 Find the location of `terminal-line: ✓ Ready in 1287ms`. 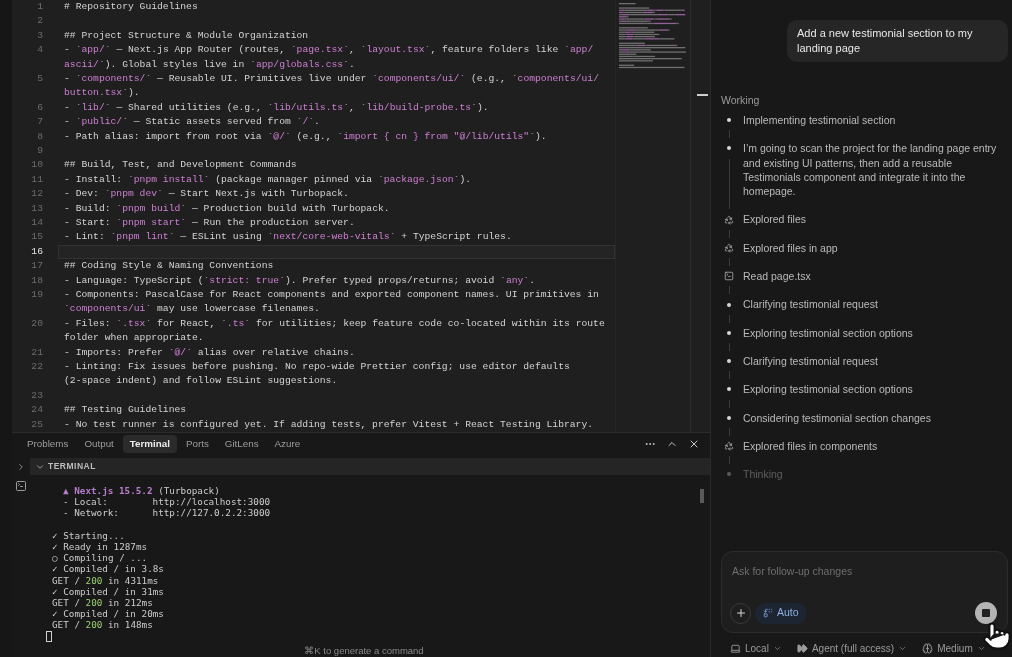

terminal-line: ✓ Ready in 1287ms is located at coordinates (100, 546).